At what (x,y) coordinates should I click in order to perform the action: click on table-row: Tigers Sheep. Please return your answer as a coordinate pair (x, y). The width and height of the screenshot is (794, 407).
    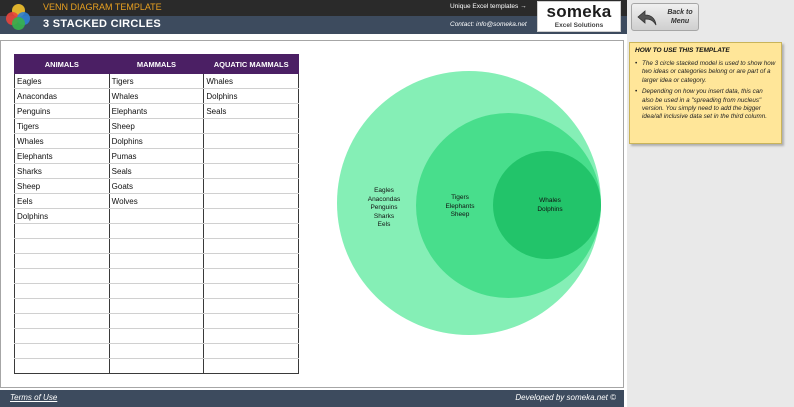
    Looking at the image, I should click on (156, 126).